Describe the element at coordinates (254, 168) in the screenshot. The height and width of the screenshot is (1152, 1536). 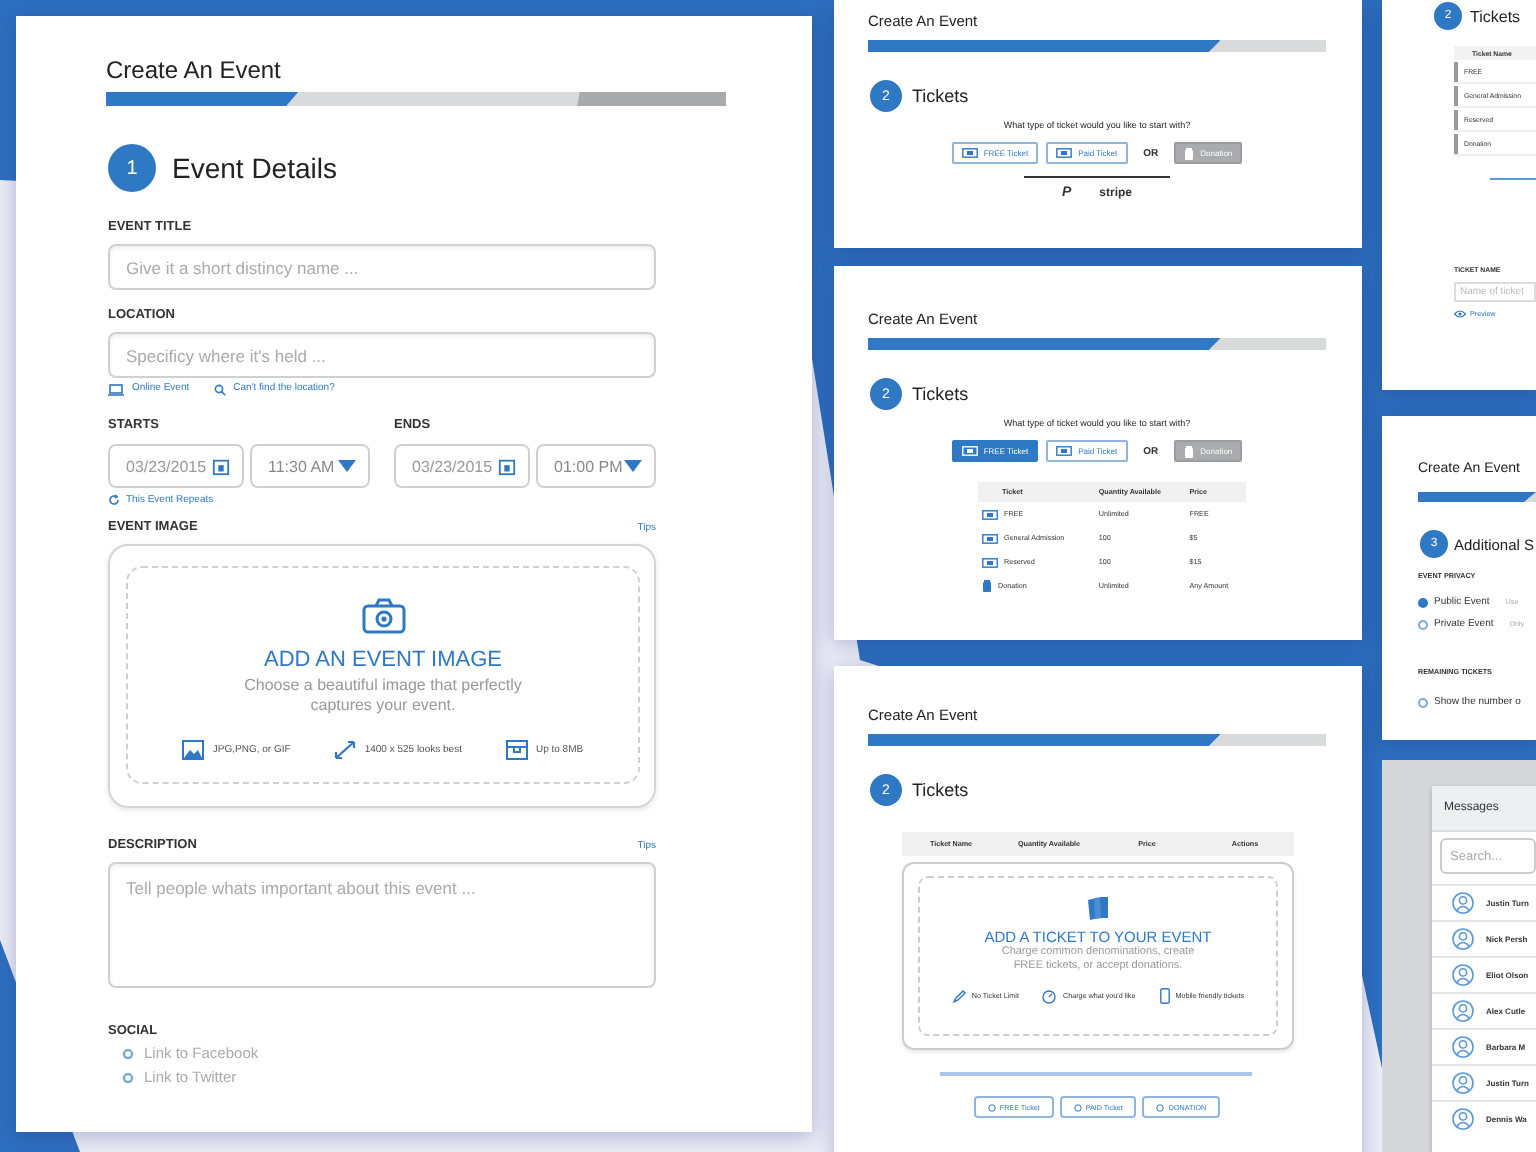
I see `step-title: Event Details` at that location.